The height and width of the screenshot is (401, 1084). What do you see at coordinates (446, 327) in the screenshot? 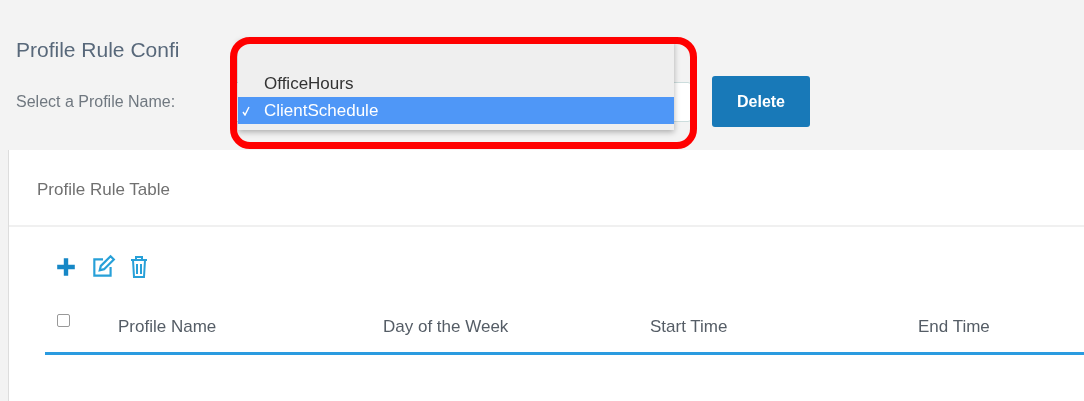
I see `column-header: Day of the Week` at bounding box center [446, 327].